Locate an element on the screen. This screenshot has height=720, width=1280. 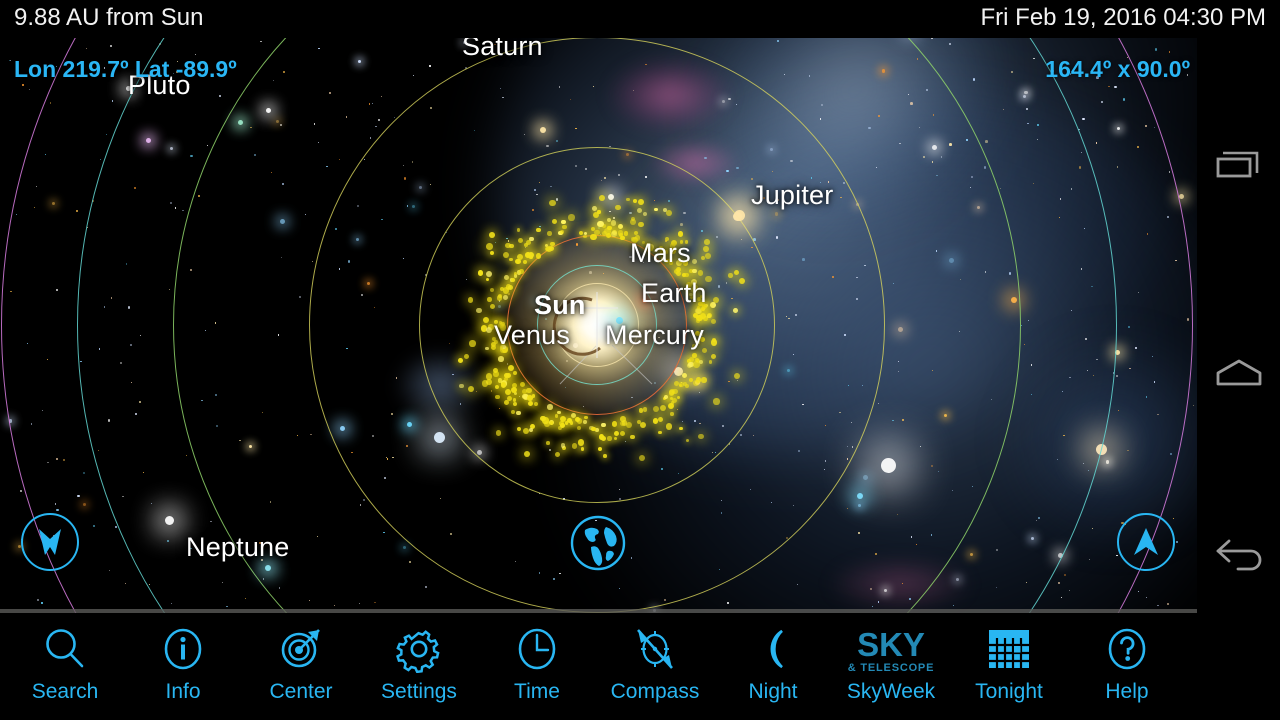
info-icon is located at coordinates (183, 651).